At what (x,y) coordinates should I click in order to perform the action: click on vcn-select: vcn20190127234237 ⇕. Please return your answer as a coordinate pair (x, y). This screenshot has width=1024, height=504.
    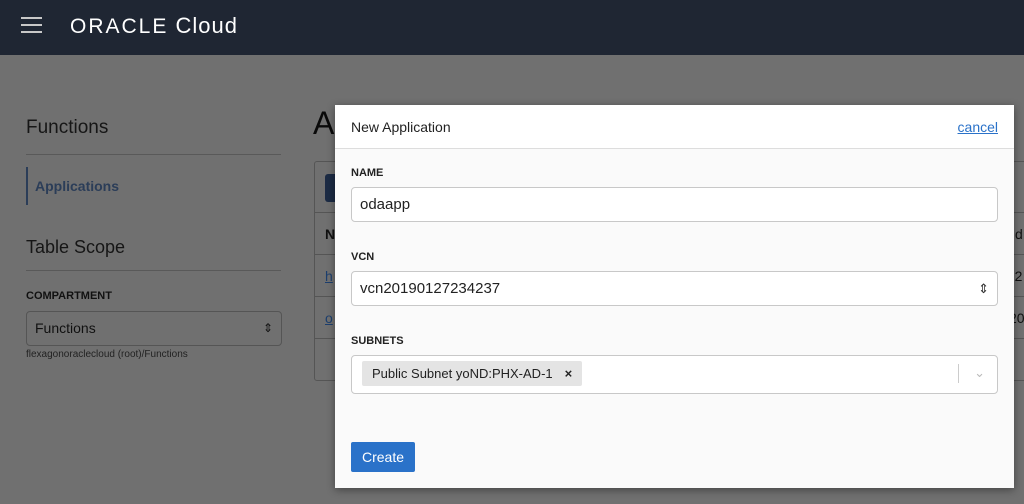
    Looking at the image, I should click on (674, 288).